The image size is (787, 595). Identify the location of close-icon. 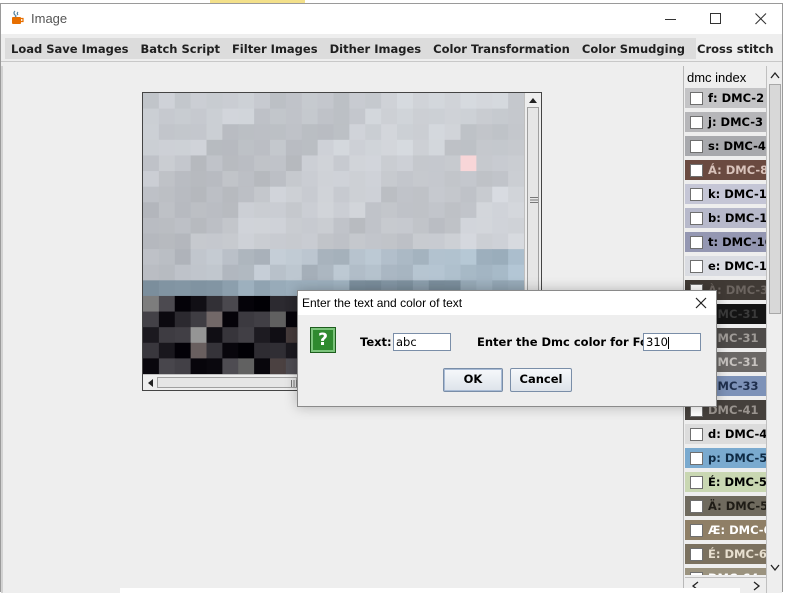
(701, 303).